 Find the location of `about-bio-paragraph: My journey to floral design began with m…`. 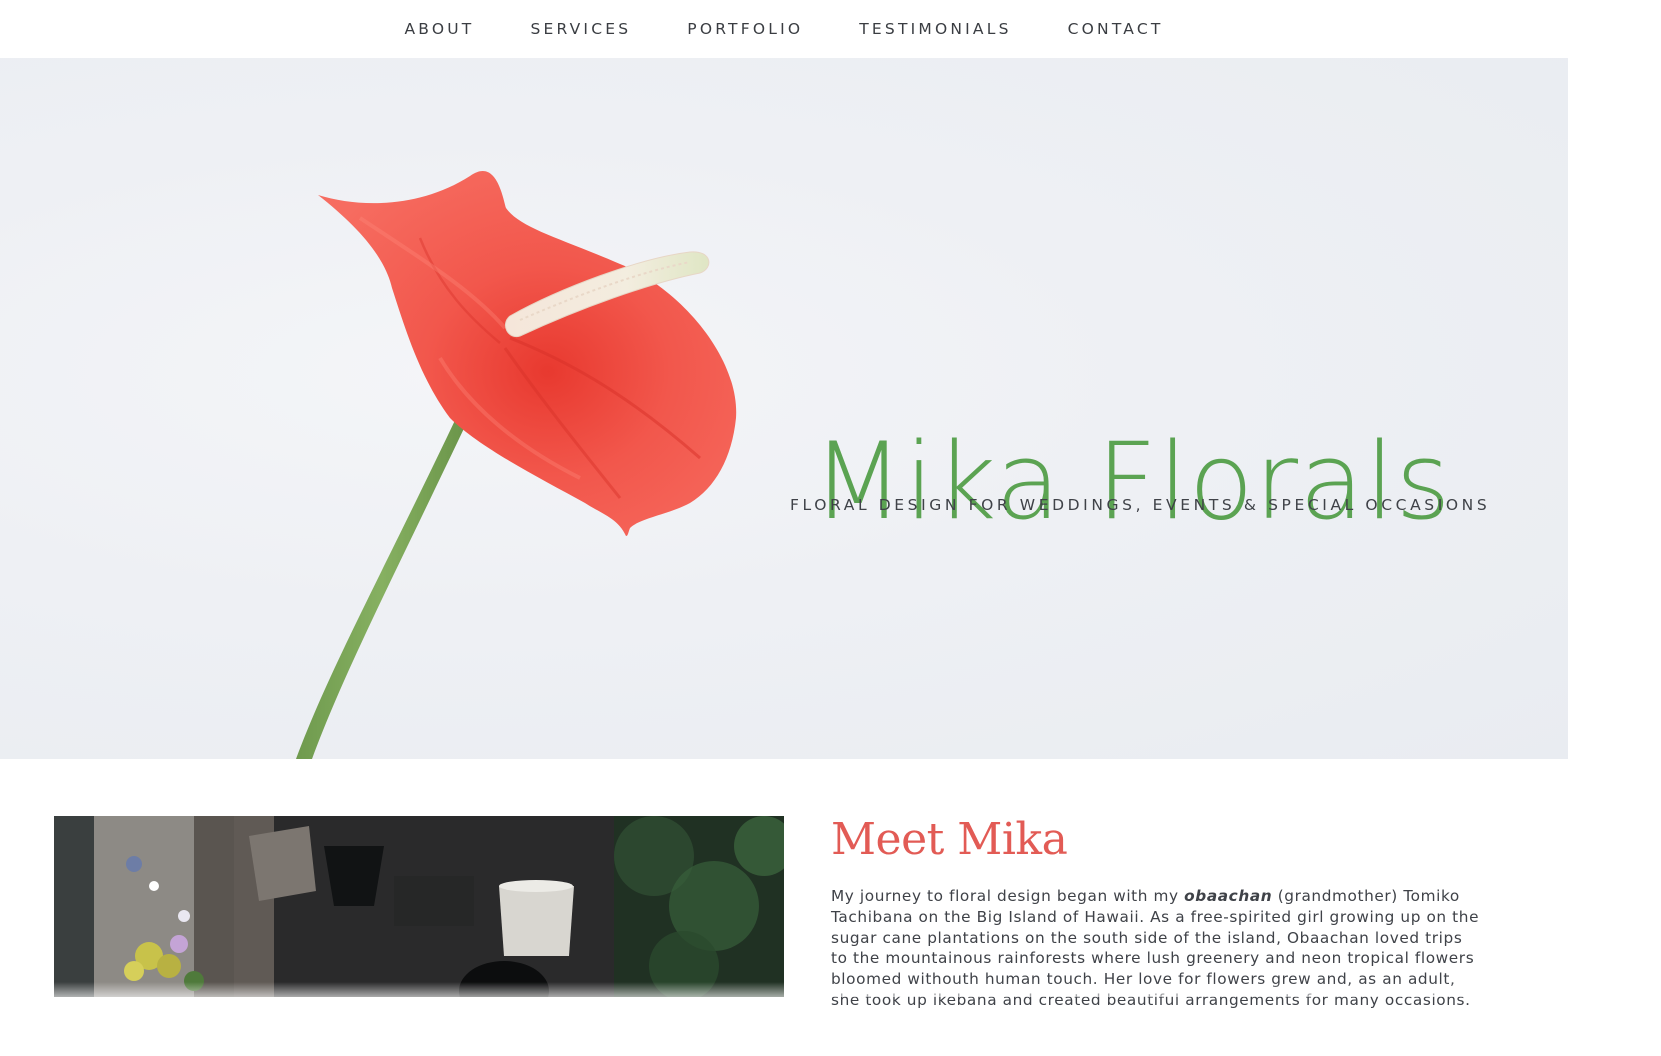

about-bio-paragraph: My journey to floral design began with m… is located at coordinates (1156, 948).